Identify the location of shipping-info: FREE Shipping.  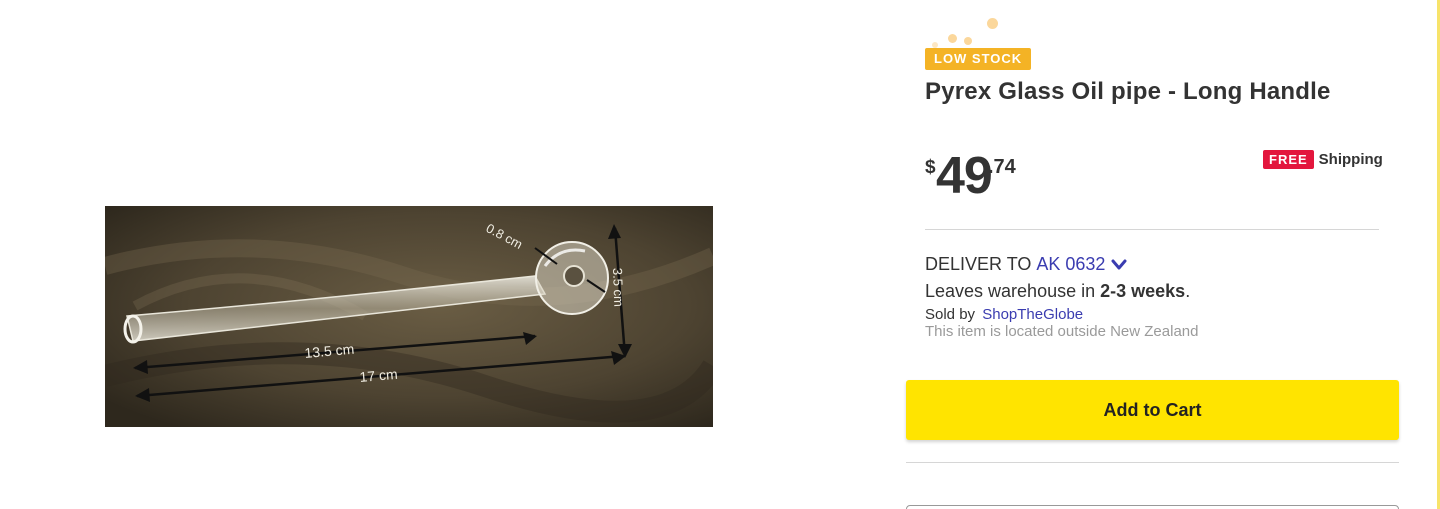
(1323, 159).